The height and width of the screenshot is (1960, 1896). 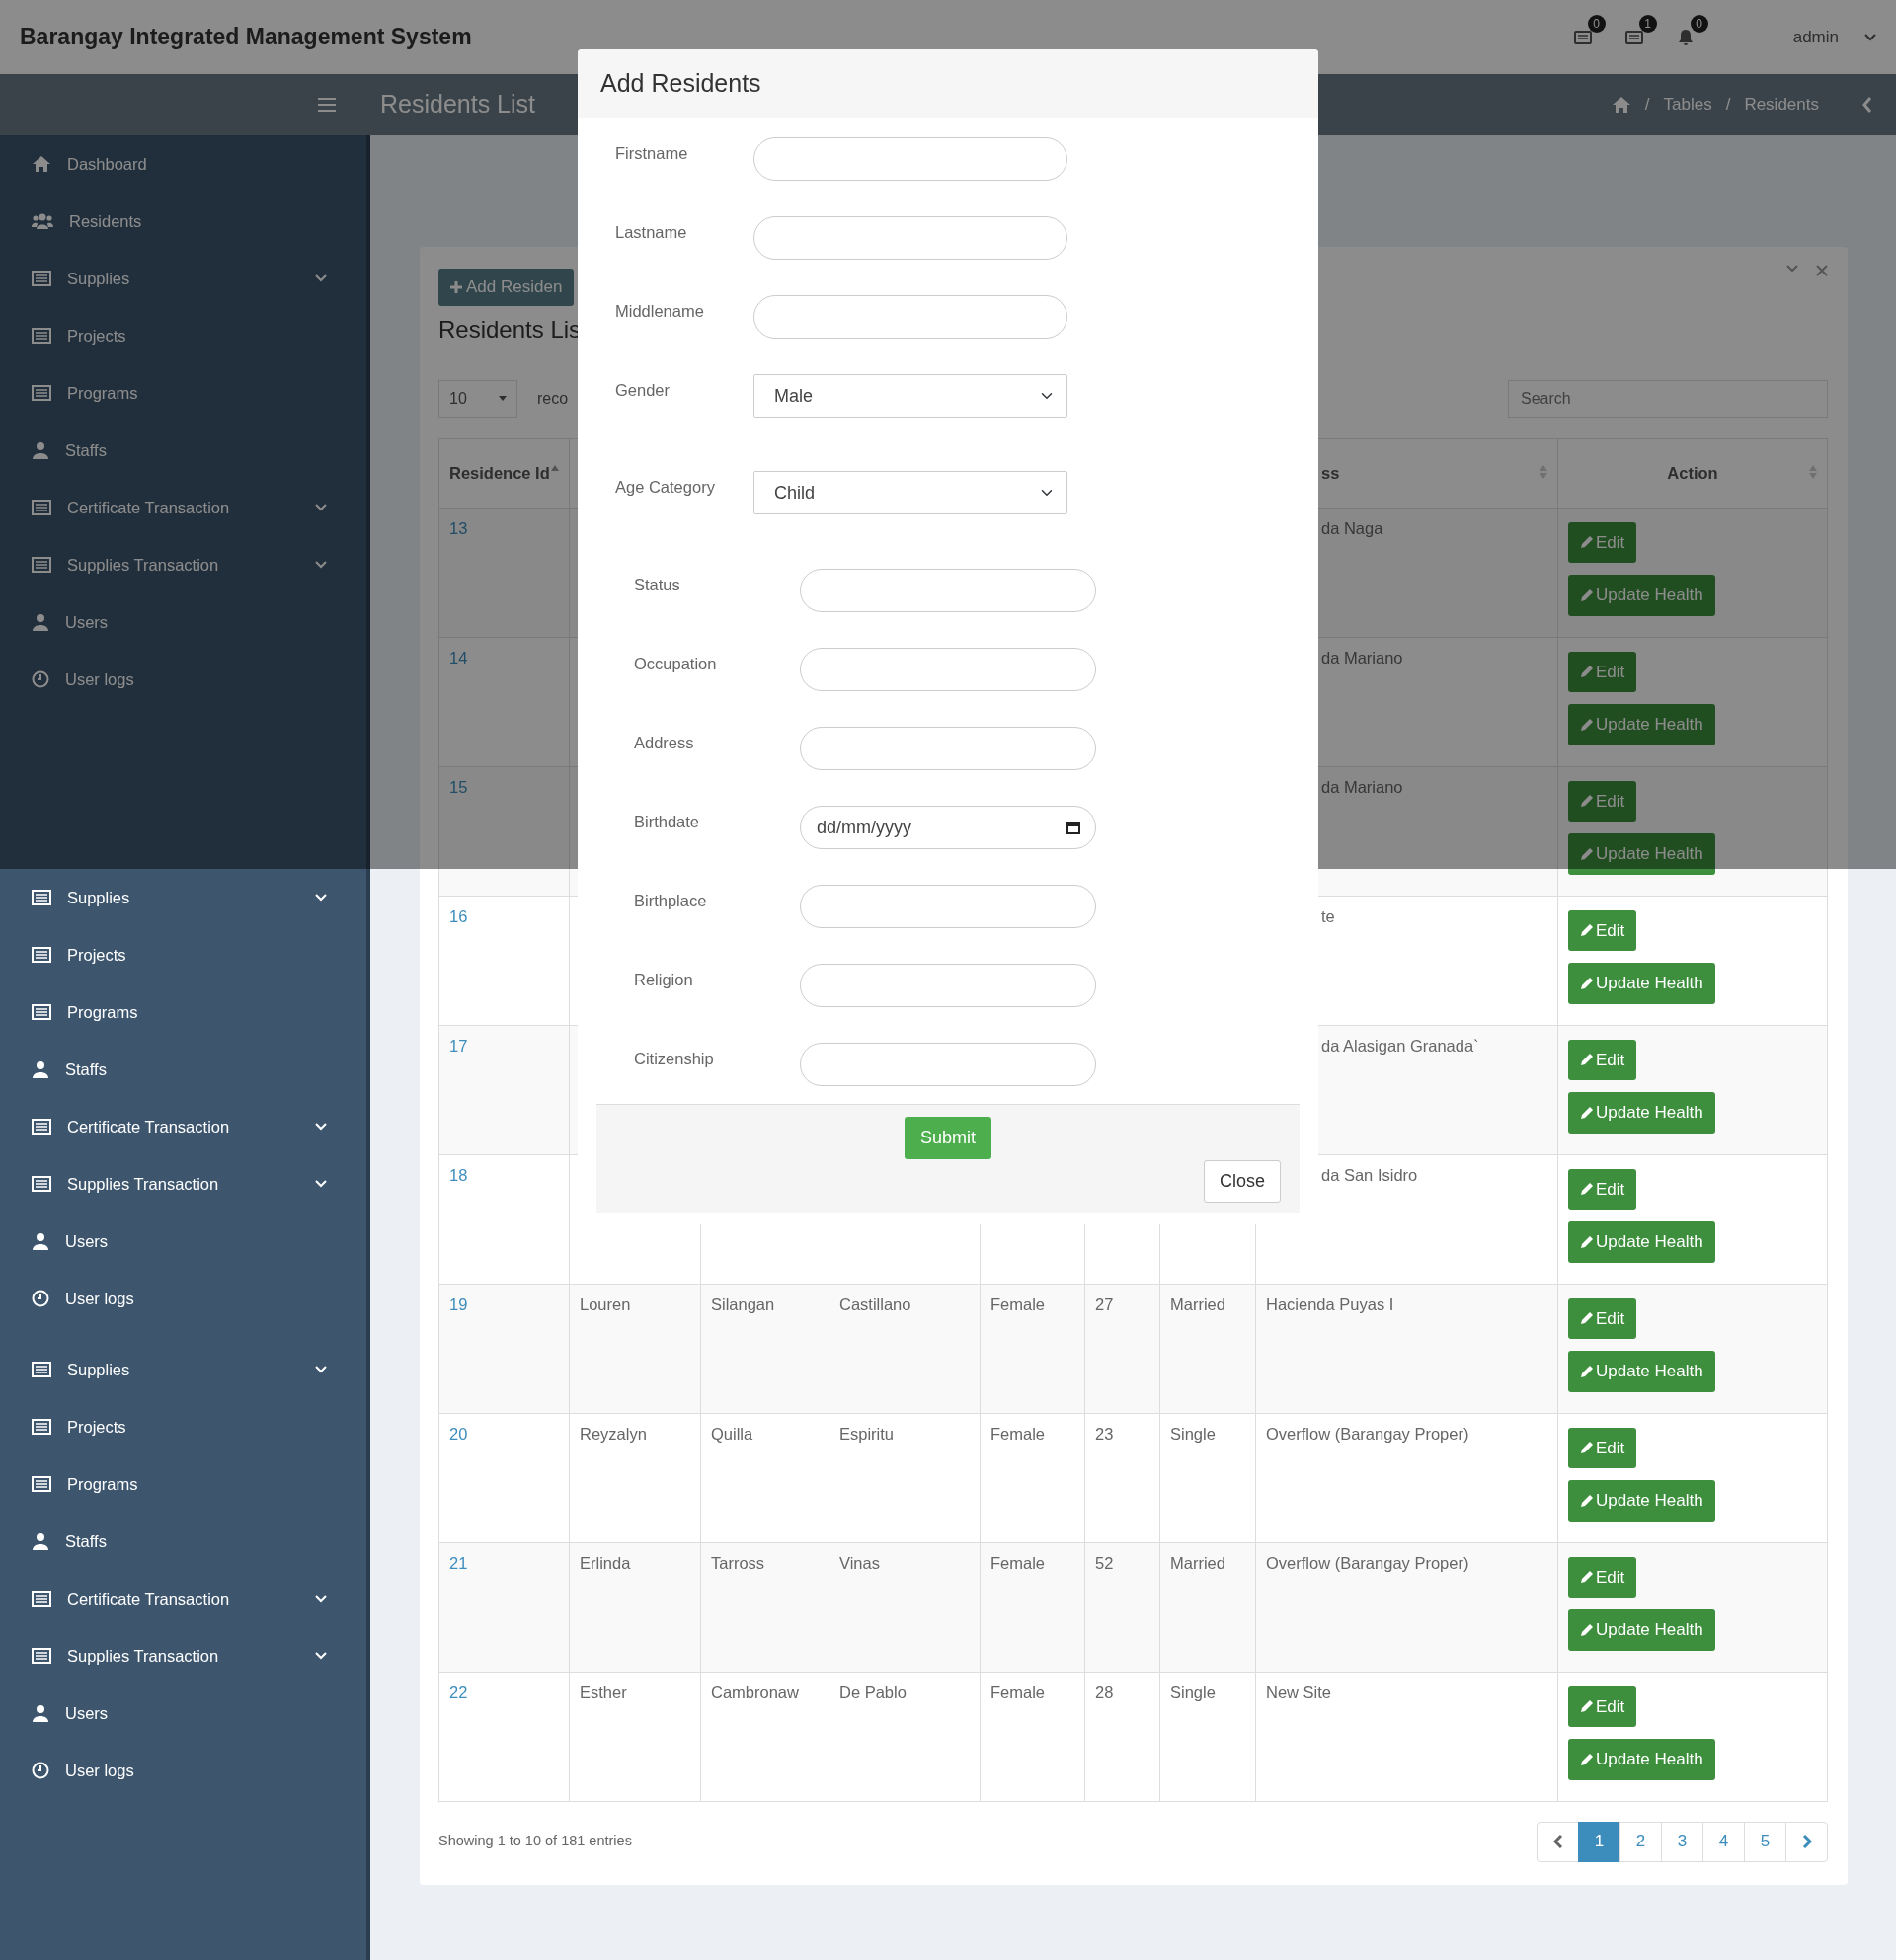 What do you see at coordinates (504, 831) in the screenshot?
I see `residence-id-link: 15` at bounding box center [504, 831].